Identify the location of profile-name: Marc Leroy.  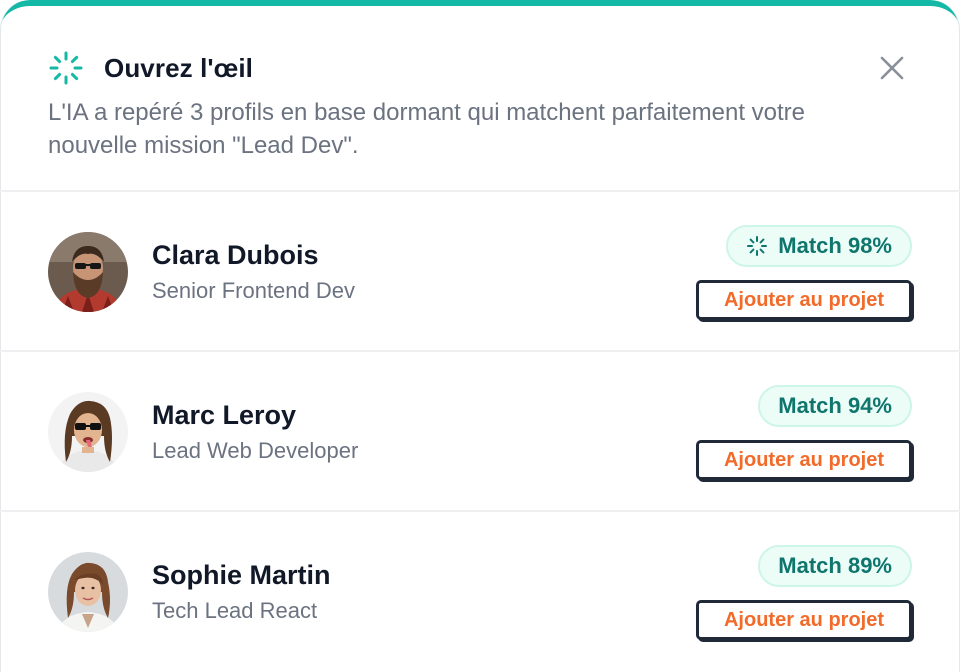
(224, 415).